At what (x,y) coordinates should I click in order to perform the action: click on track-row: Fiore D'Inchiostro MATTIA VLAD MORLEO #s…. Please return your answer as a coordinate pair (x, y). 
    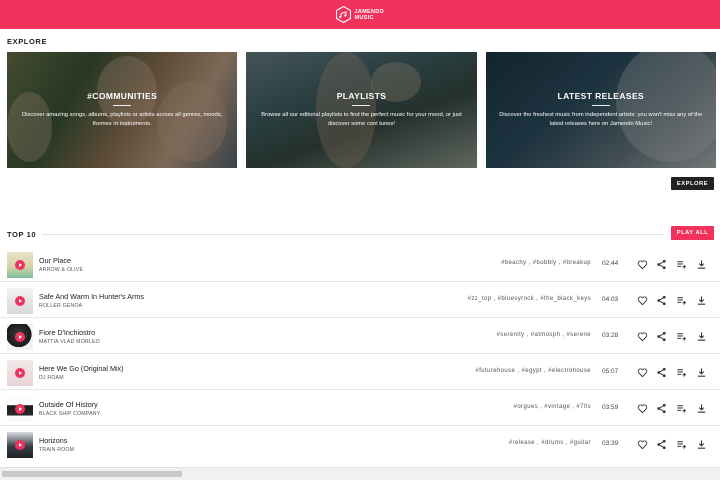
    Looking at the image, I should click on (360, 336).